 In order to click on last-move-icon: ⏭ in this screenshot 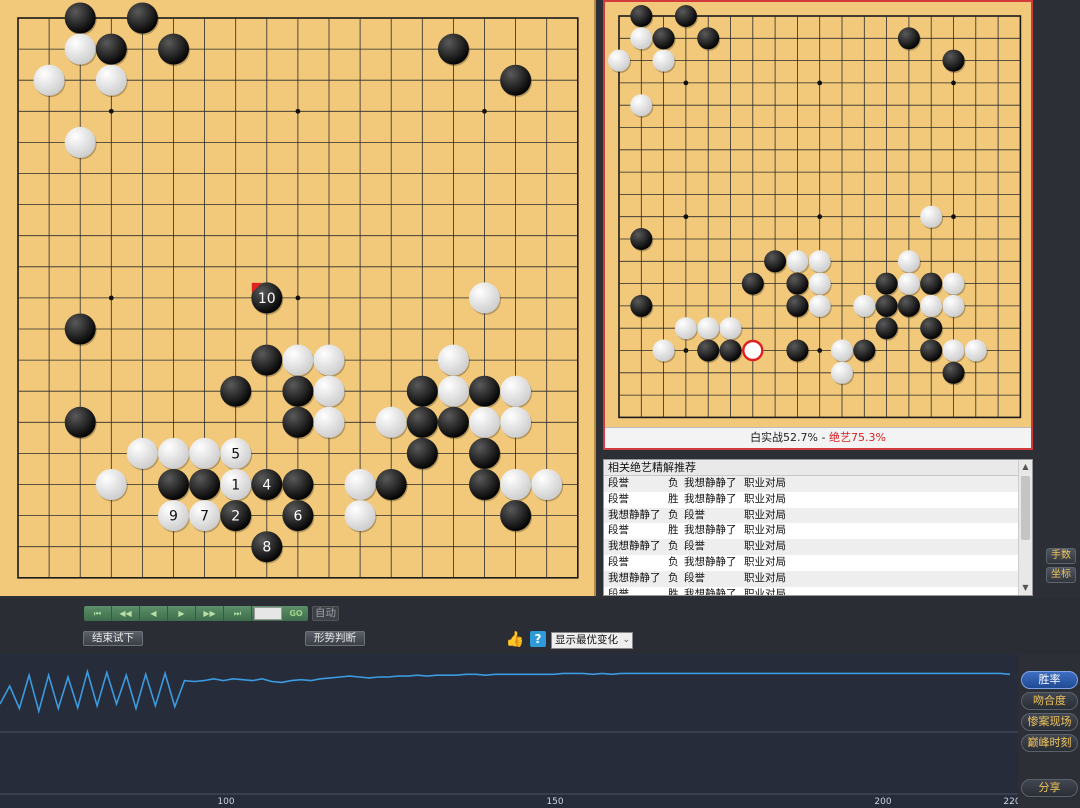, I will do `click(238, 613)`.